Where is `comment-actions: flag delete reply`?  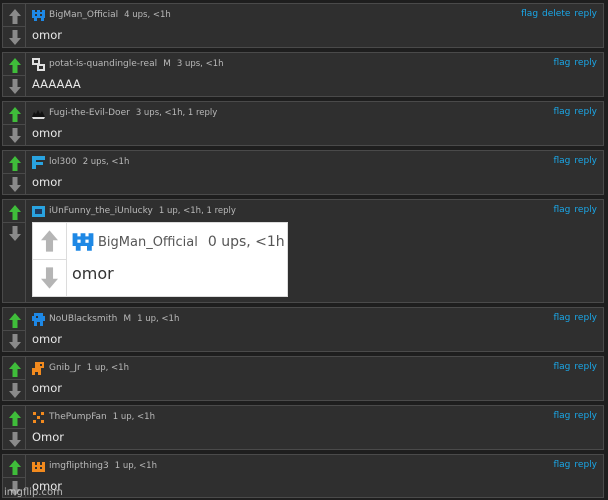
comment-actions: flag delete reply is located at coordinates (557, 14).